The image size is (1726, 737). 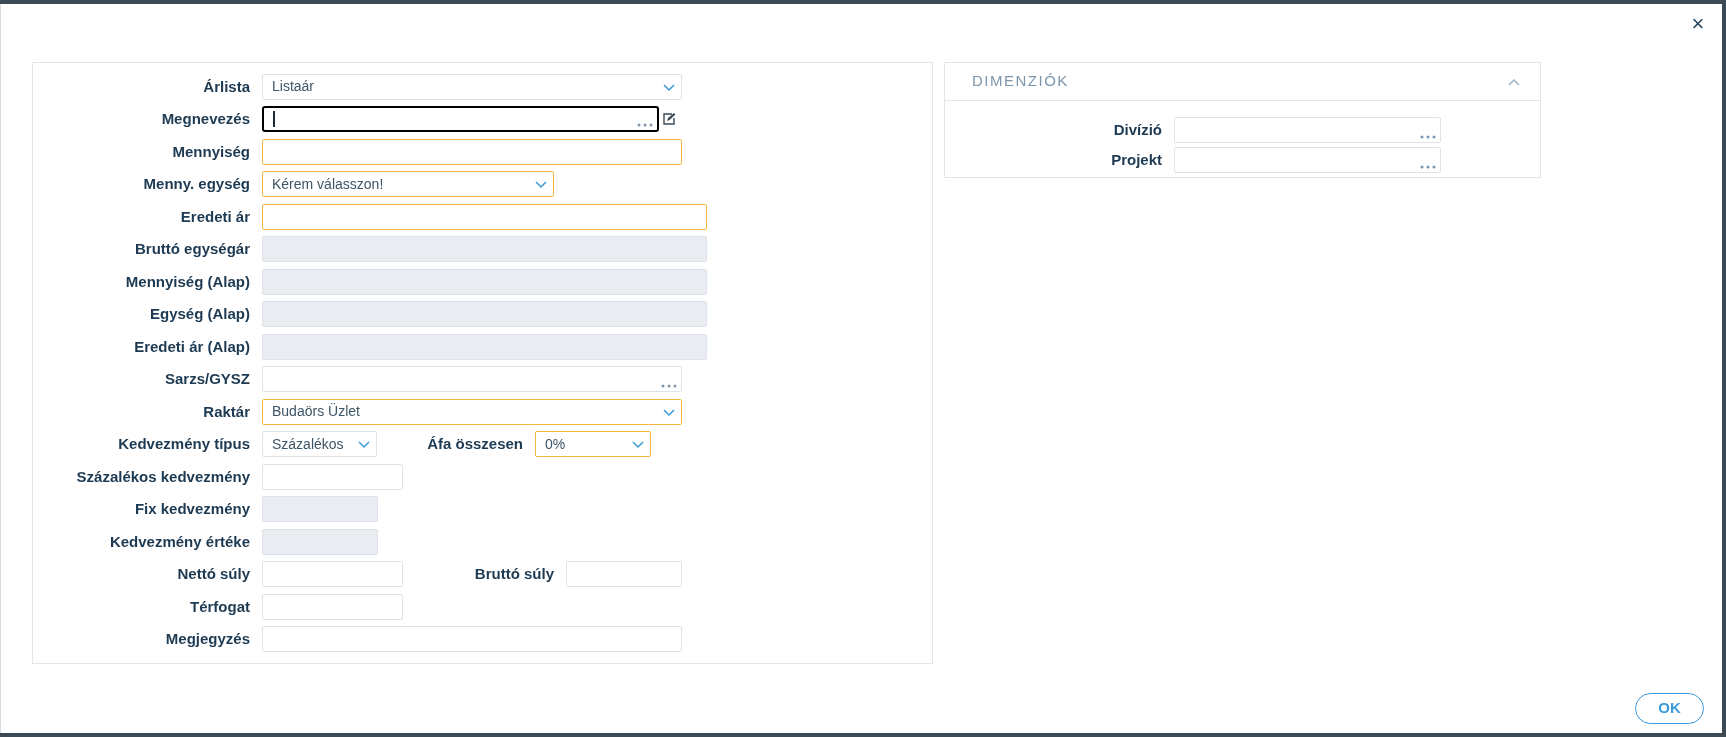 What do you see at coordinates (1698, 24) in the screenshot?
I see `close-button: ×` at bounding box center [1698, 24].